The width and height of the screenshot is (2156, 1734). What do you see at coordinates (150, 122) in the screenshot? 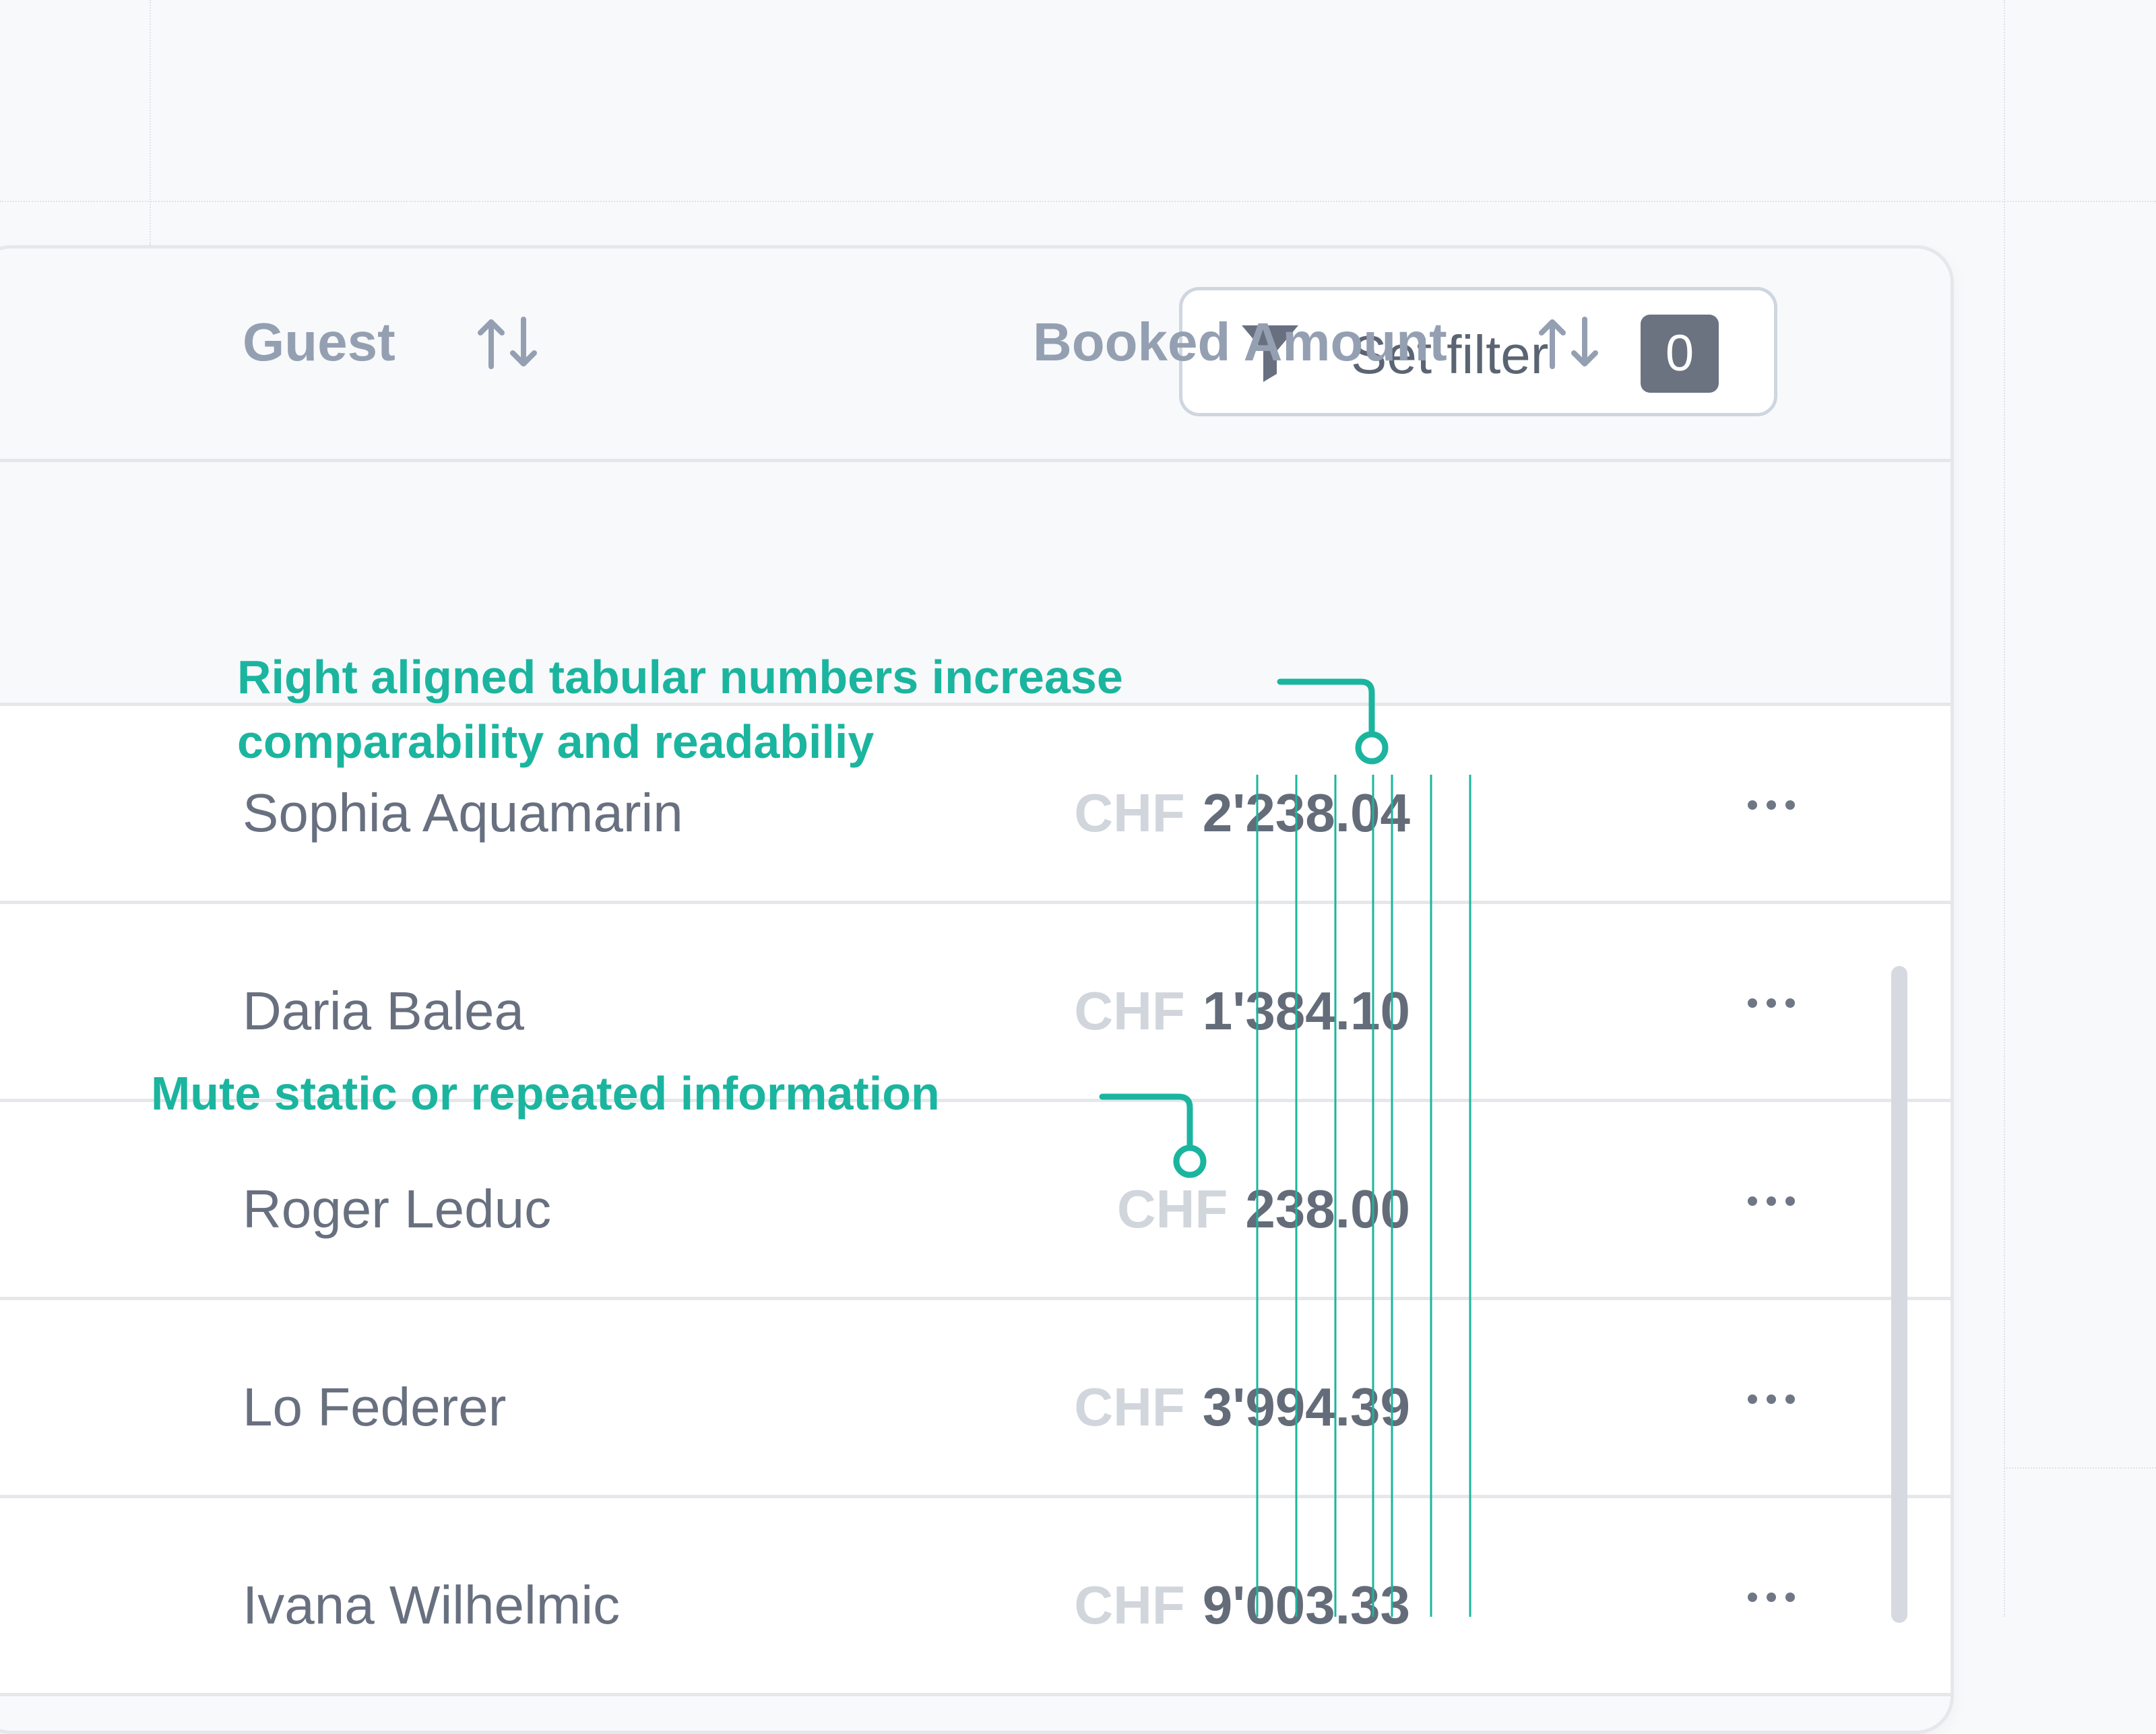
I see `layout-guide-vertical-left` at bounding box center [150, 122].